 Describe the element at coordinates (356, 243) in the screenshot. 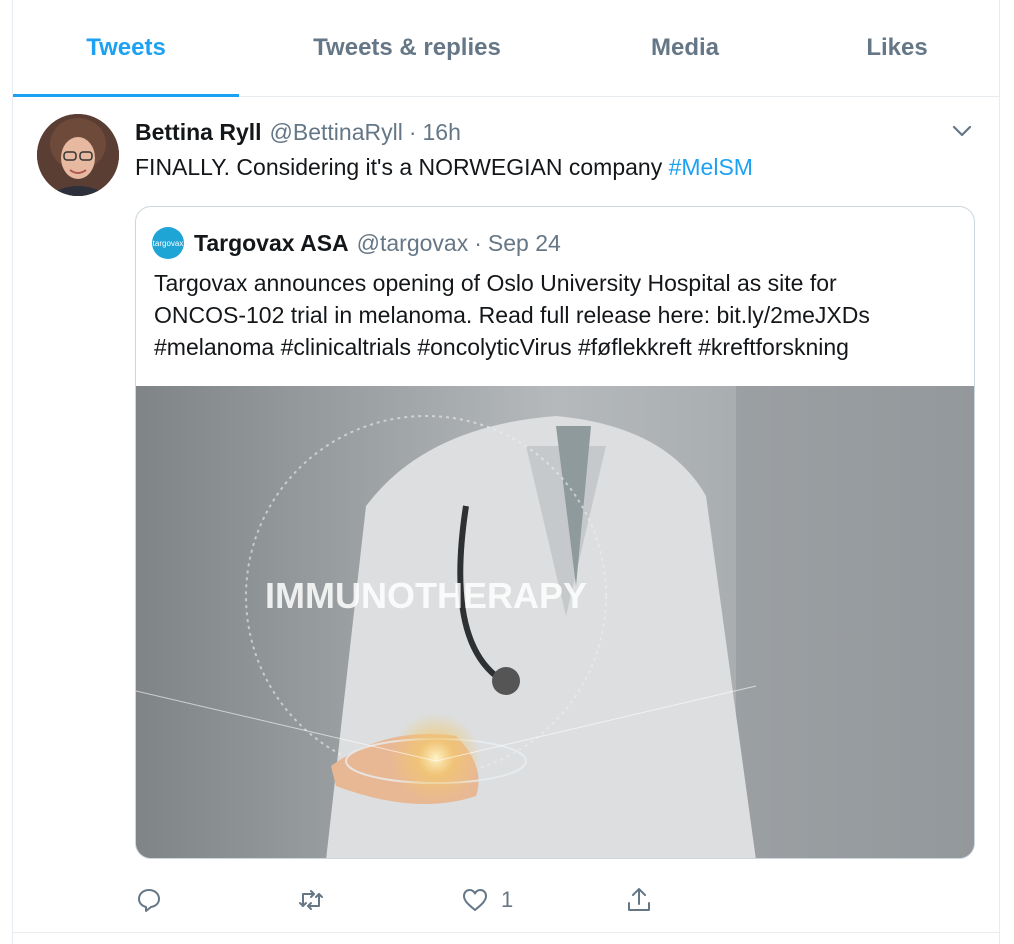

I see `quoted-tweet-header: targovax Targovax ASA @targovax · Sep 24` at that location.